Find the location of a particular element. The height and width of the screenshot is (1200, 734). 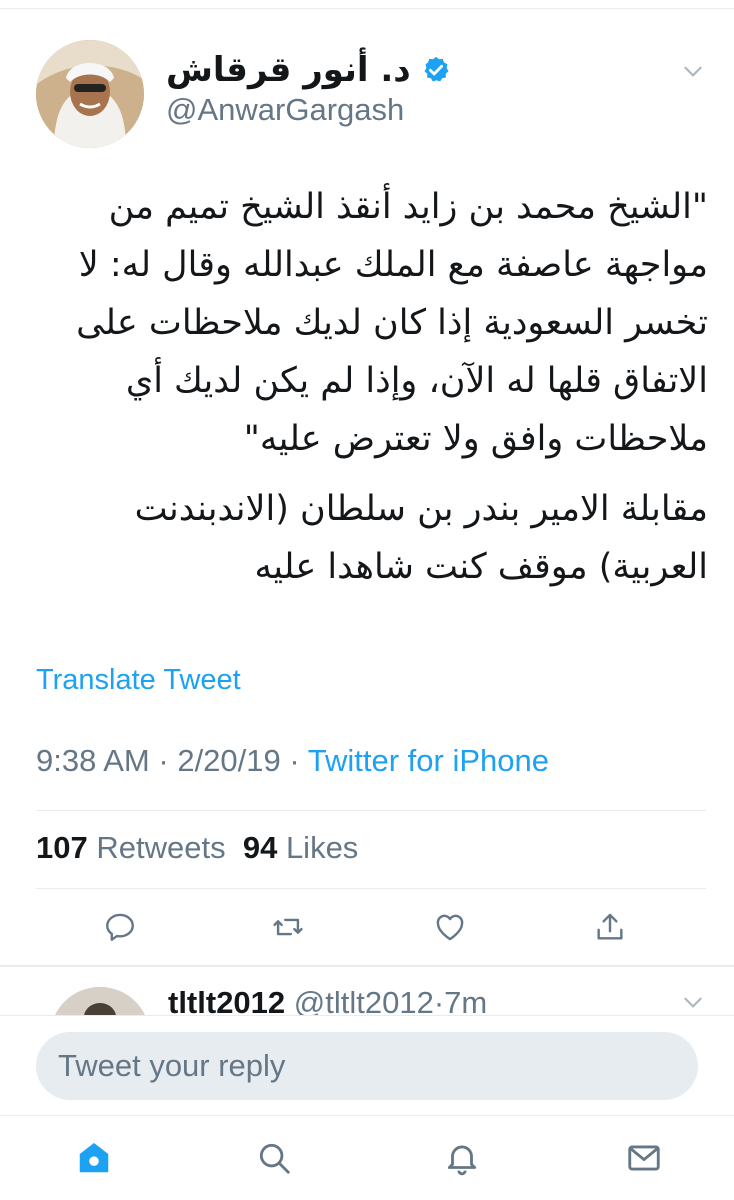

reply-icon is located at coordinates (120, 927).